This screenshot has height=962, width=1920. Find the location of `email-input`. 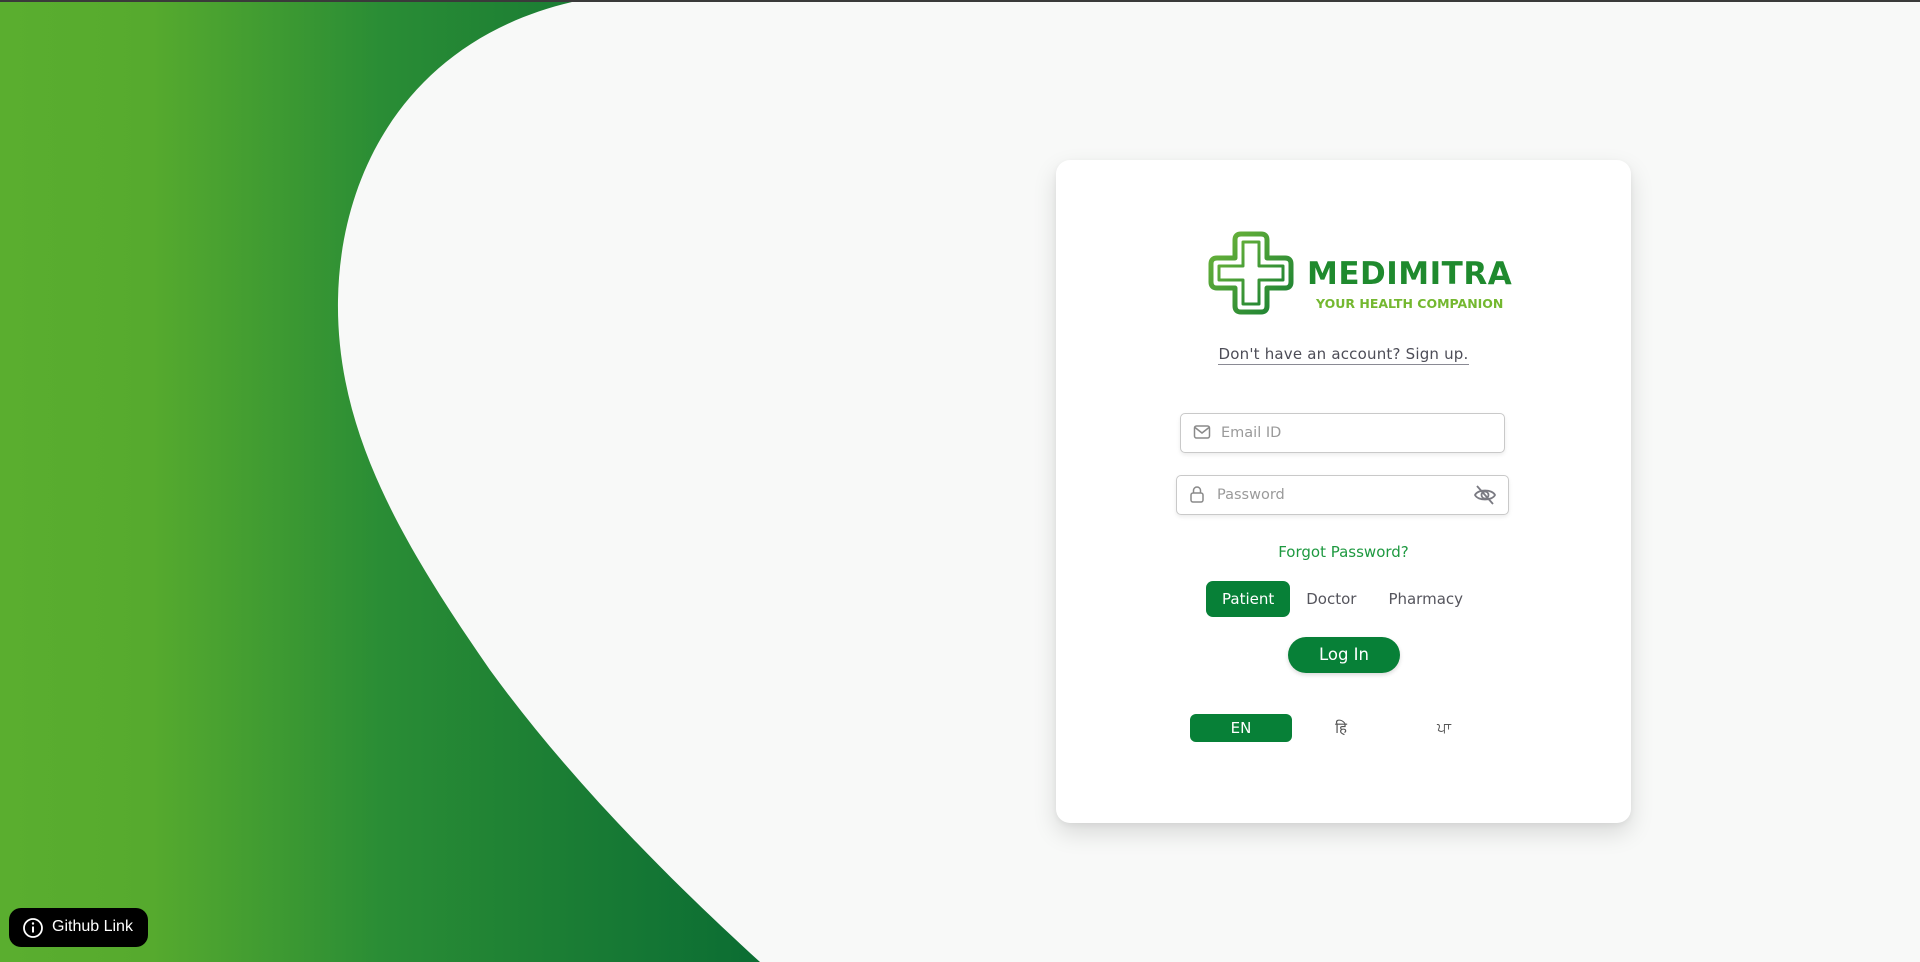

email-input is located at coordinates (1356, 433).